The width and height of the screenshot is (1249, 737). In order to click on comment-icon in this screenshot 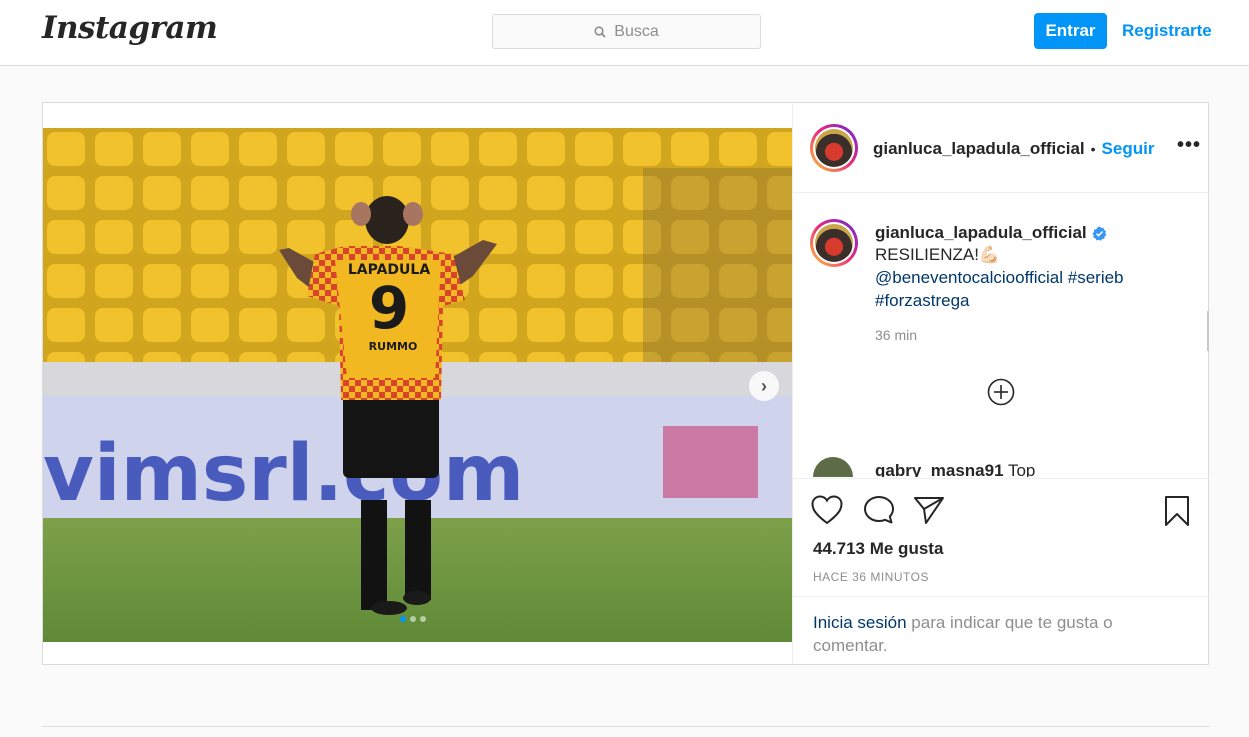, I will do `click(879, 510)`.